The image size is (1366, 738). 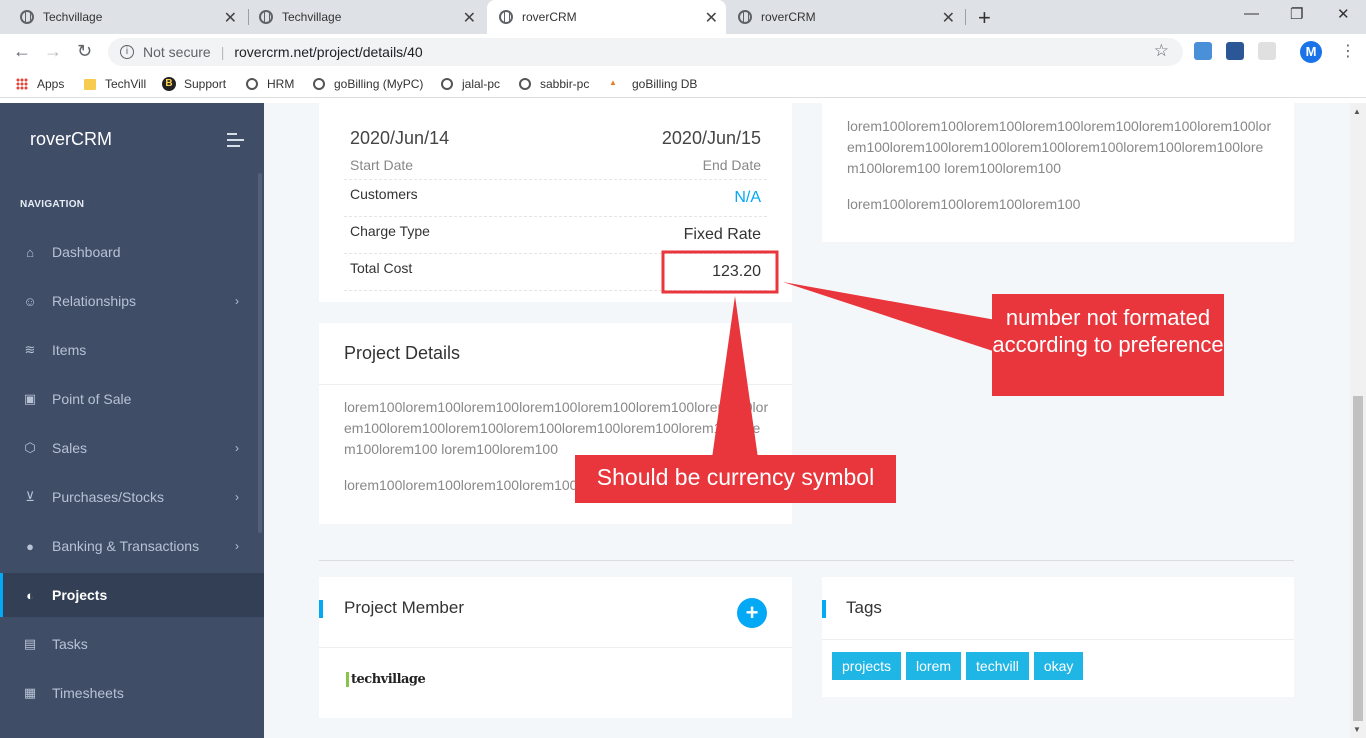 I want to click on bookmark-label: TechVill, so click(x=126, y=84).